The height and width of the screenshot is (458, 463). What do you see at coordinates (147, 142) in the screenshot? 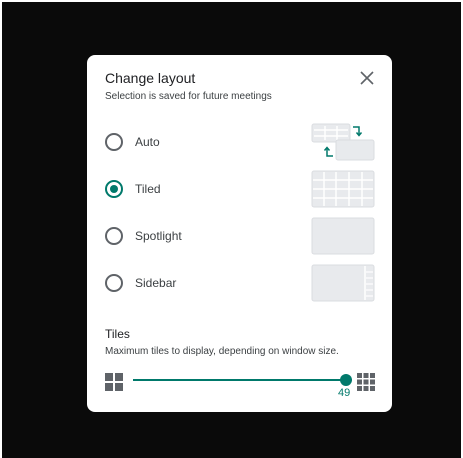
I see `option-label-auto: Auto` at bounding box center [147, 142].